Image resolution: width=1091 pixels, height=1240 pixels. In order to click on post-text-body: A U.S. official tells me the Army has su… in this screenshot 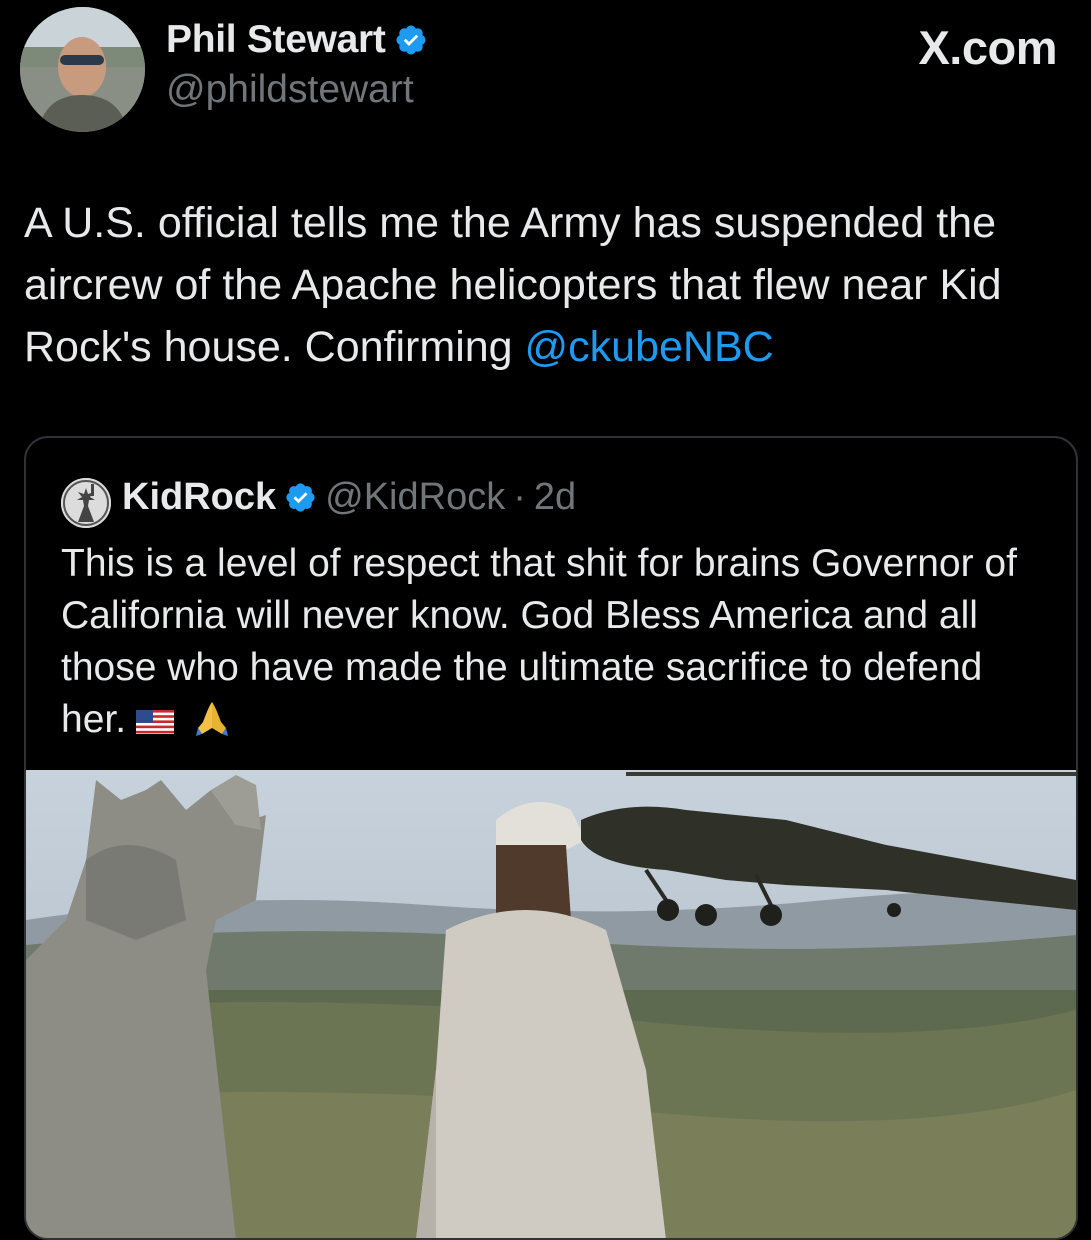, I will do `click(513, 285)`.